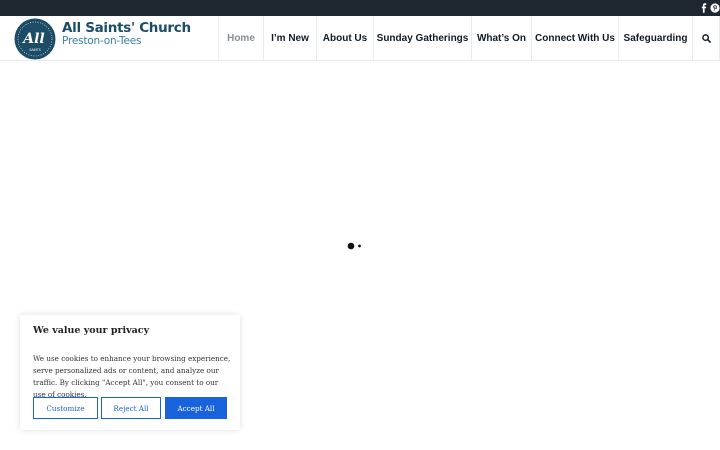 The image size is (720, 450). Describe the element at coordinates (65, 408) in the screenshot. I see `customize-button: Customize` at that location.